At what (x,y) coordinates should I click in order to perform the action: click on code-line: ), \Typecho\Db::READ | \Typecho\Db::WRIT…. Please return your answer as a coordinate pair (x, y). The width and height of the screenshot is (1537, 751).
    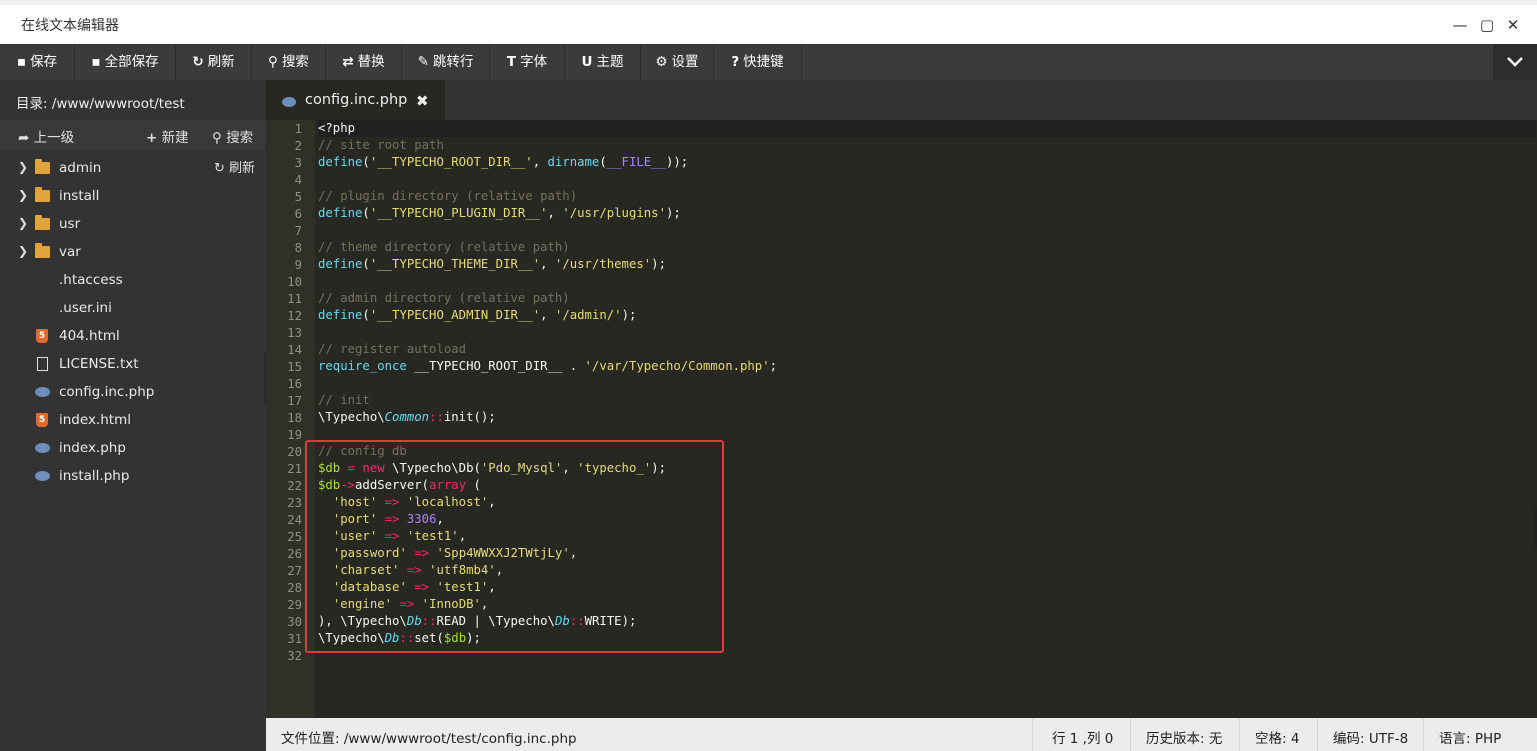
    Looking at the image, I should click on (477, 621).